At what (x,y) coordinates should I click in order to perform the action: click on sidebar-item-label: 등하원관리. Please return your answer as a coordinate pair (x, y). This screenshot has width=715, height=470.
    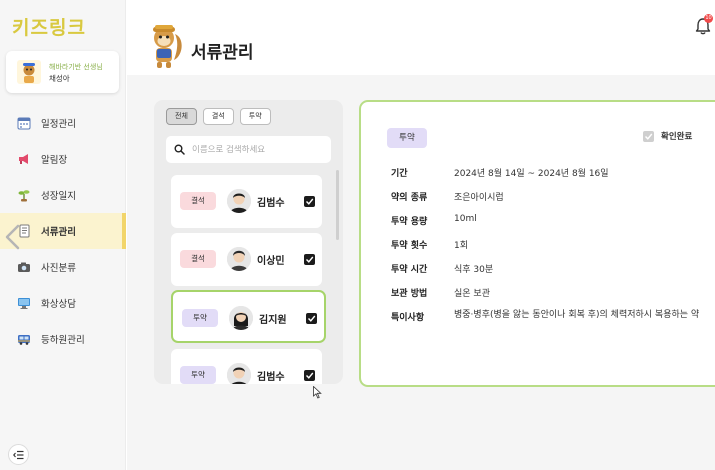
    Looking at the image, I should click on (63, 340).